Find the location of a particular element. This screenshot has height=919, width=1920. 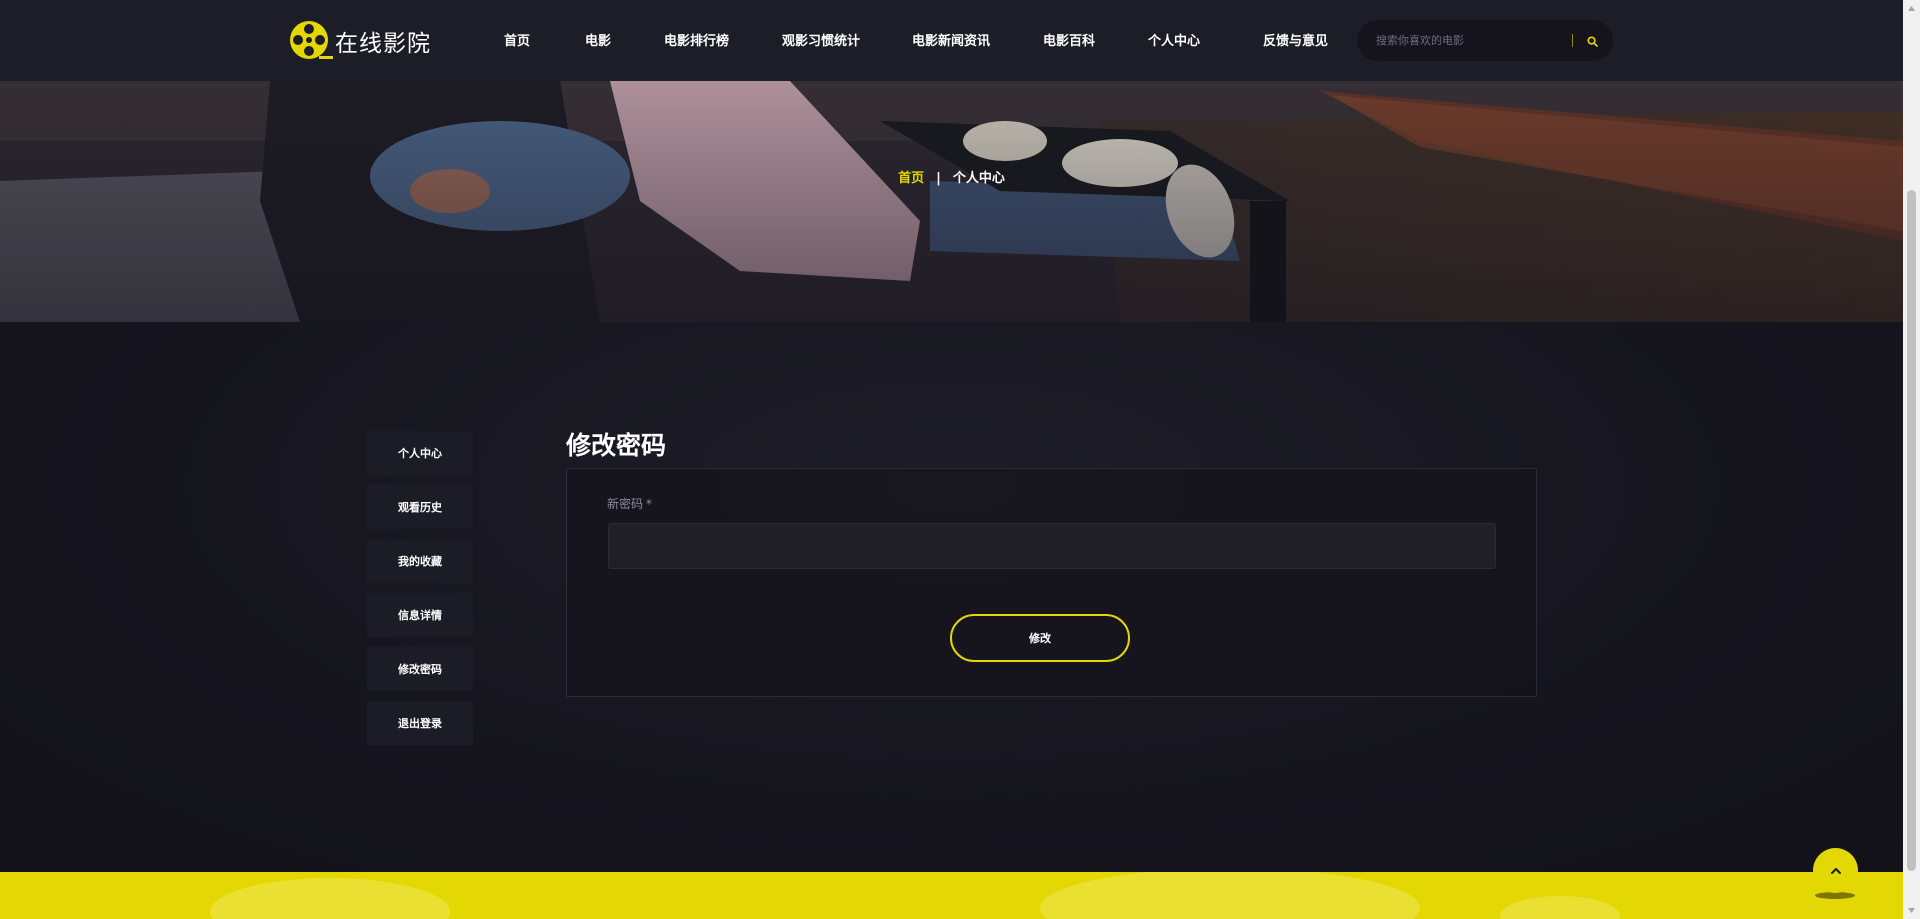

search-input is located at coordinates (1474, 40).